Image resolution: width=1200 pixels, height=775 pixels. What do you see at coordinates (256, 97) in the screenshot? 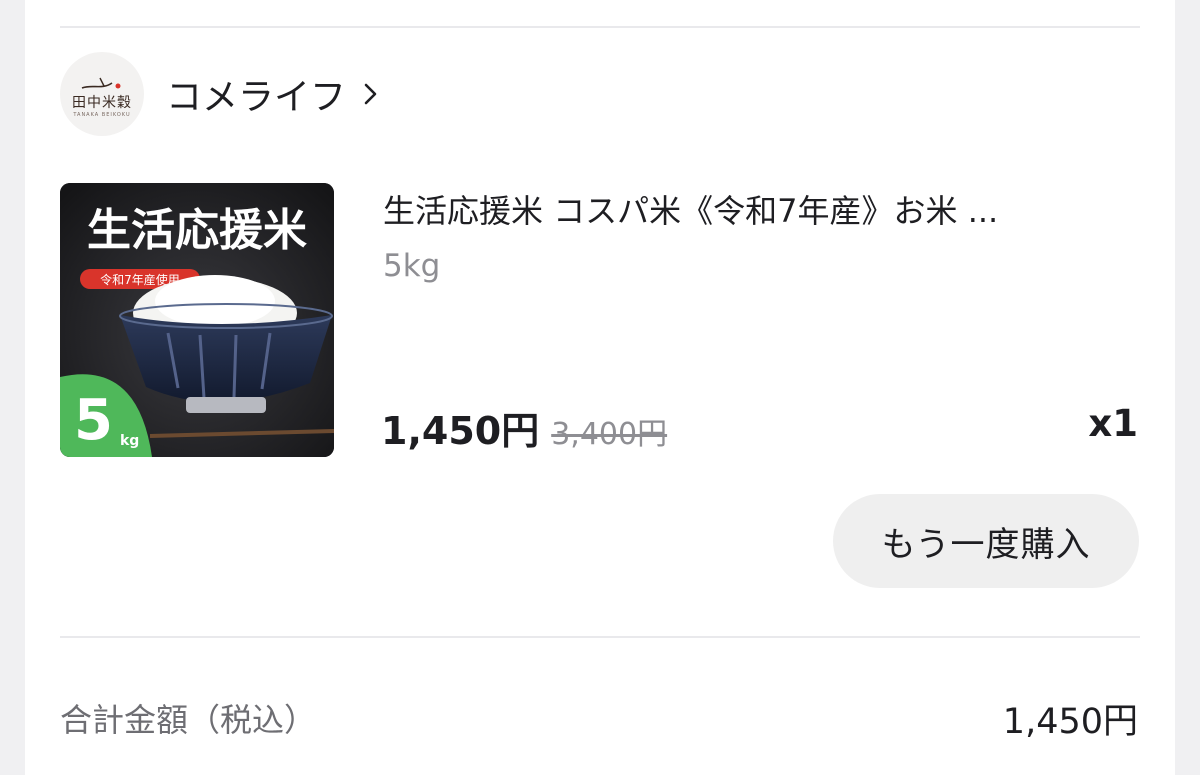
I see `shop-name: コメライフ` at bounding box center [256, 97].